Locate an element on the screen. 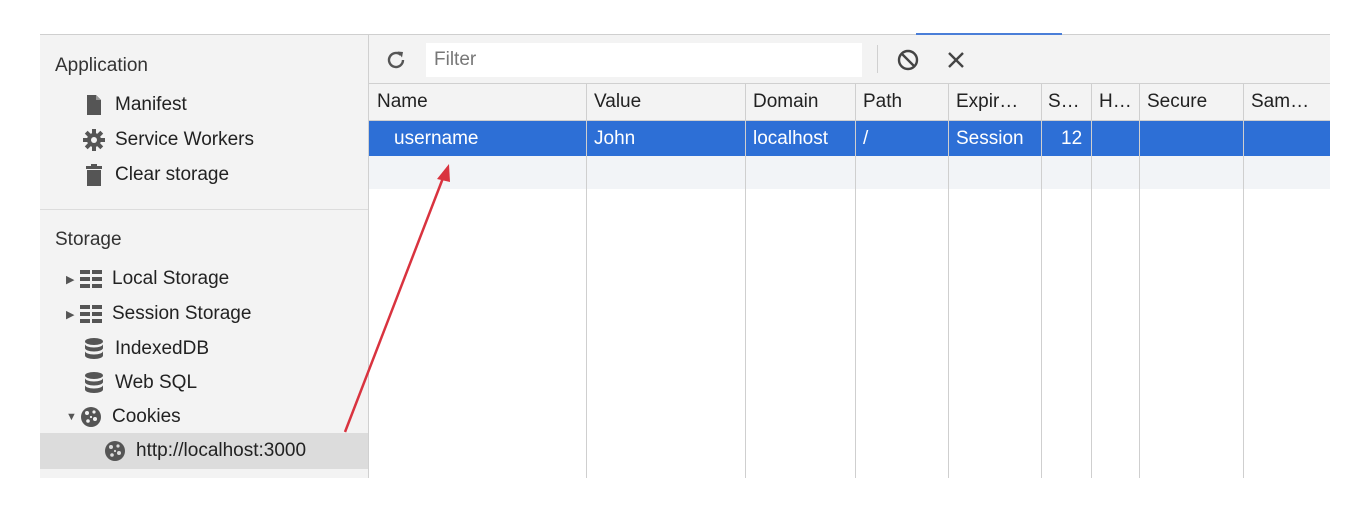 The width and height of the screenshot is (1360, 526). sidebar-item-manifest: Manifest is located at coordinates (135, 105).